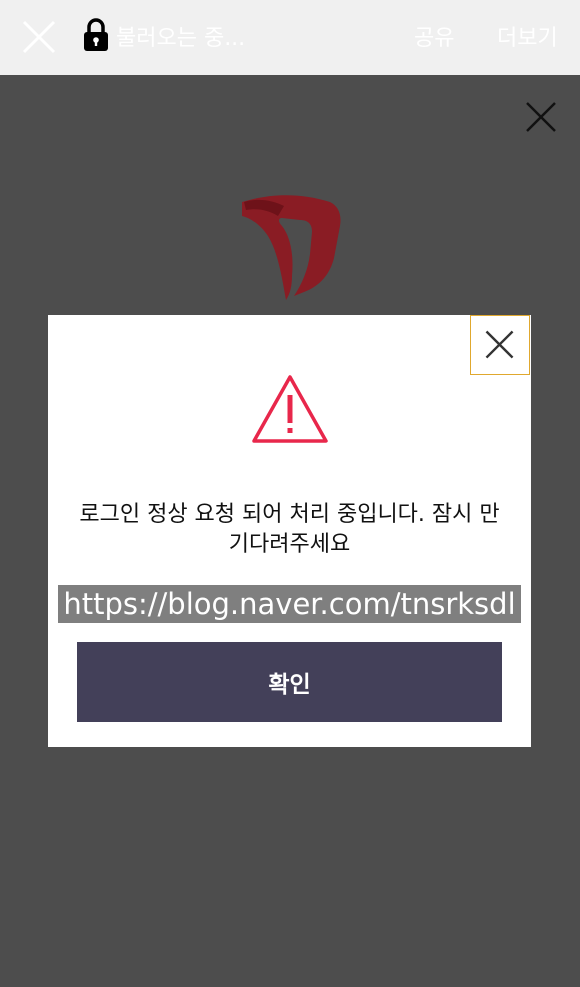  Describe the element at coordinates (434, 36) in the screenshot. I see `share-button: 공유` at that location.